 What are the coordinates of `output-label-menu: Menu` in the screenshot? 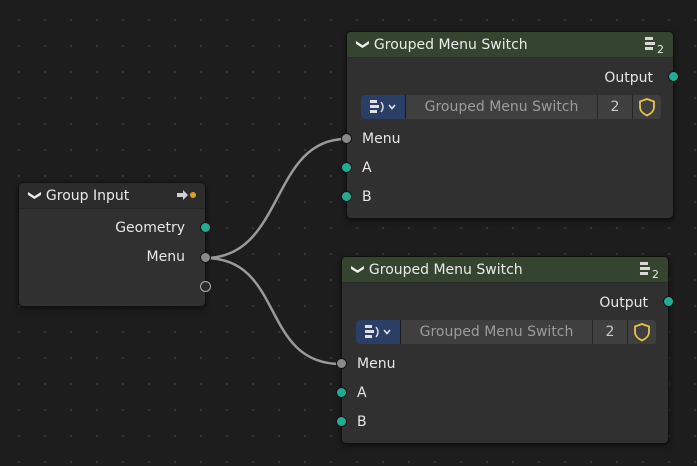 It's located at (165, 257).